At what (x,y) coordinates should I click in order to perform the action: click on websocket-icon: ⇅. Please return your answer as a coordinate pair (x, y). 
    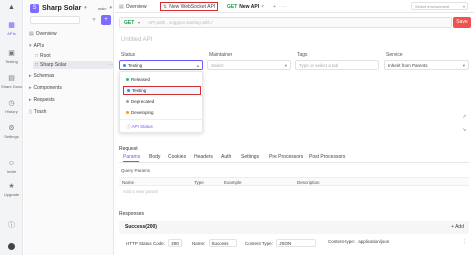
    Looking at the image, I should click on (165, 6).